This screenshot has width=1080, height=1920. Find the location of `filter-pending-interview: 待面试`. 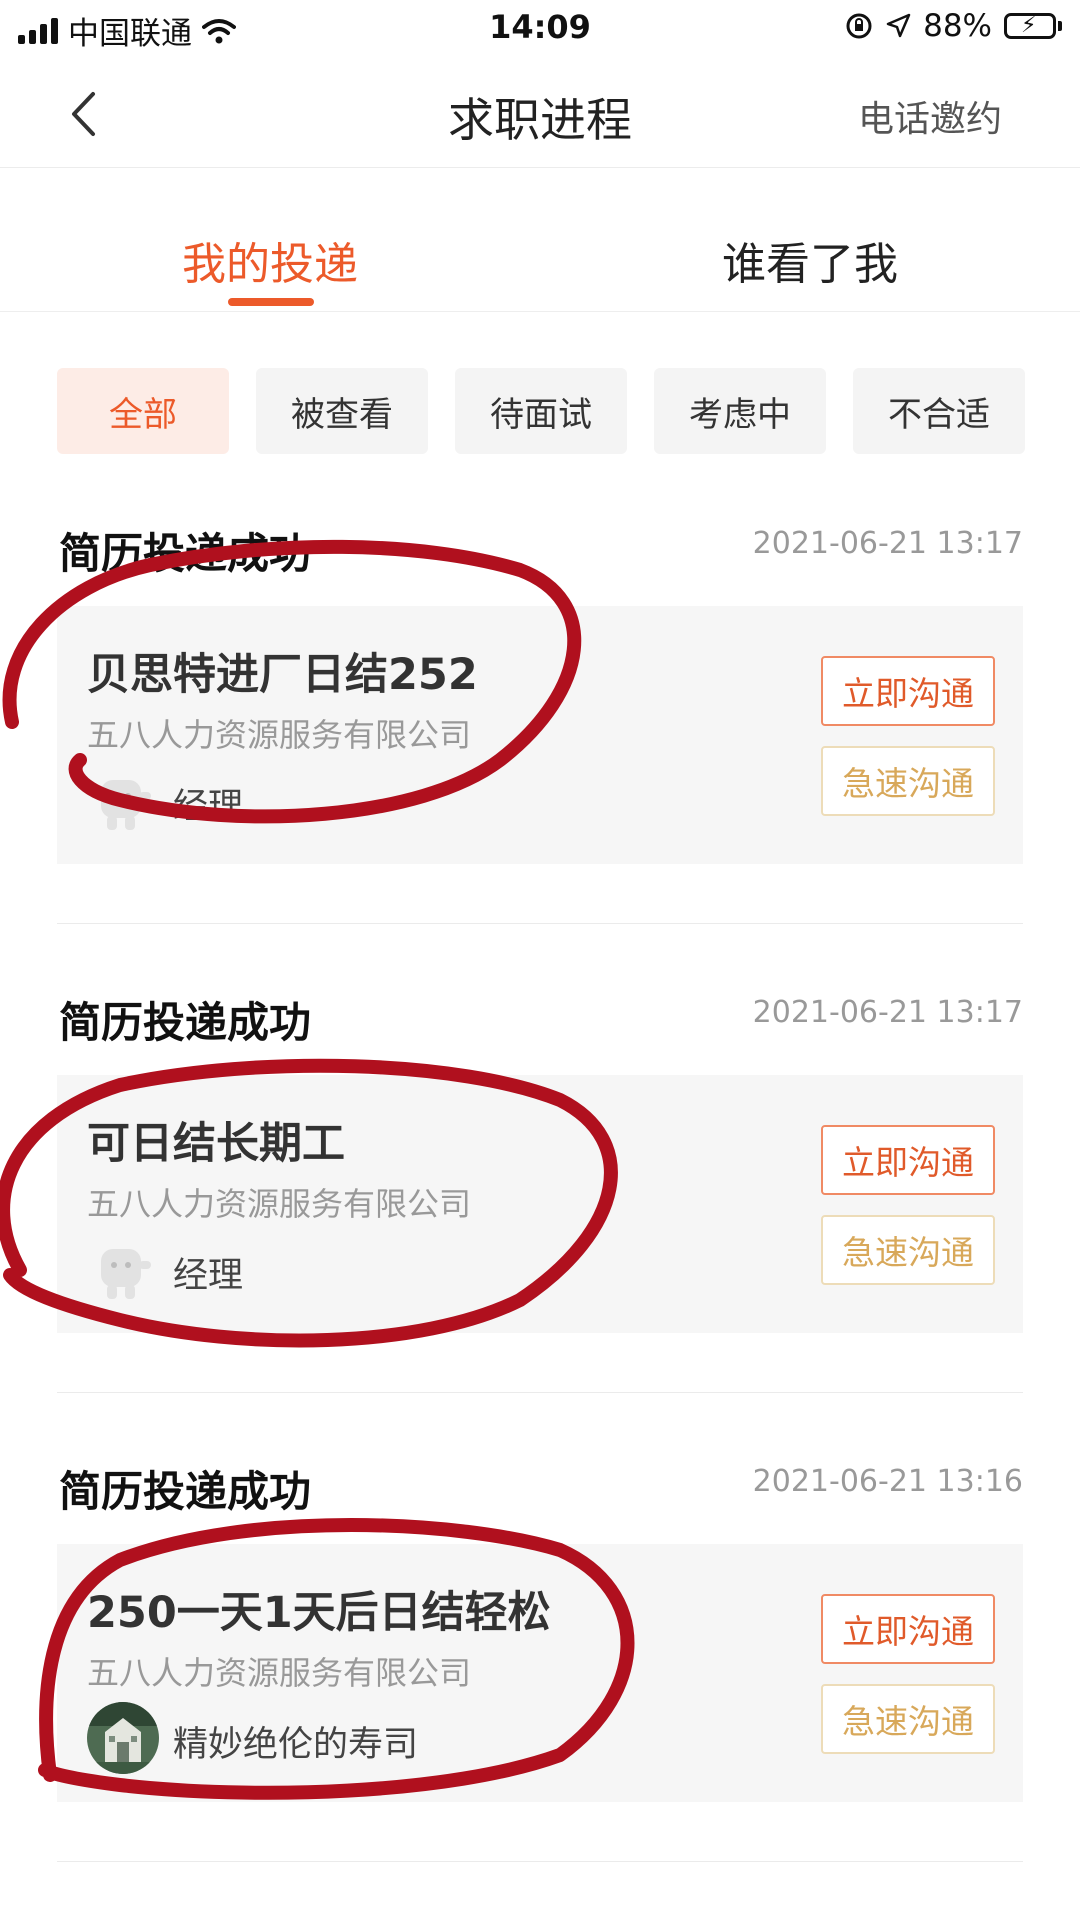

filter-pending-interview: 待面试 is located at coordinates (541, 411).